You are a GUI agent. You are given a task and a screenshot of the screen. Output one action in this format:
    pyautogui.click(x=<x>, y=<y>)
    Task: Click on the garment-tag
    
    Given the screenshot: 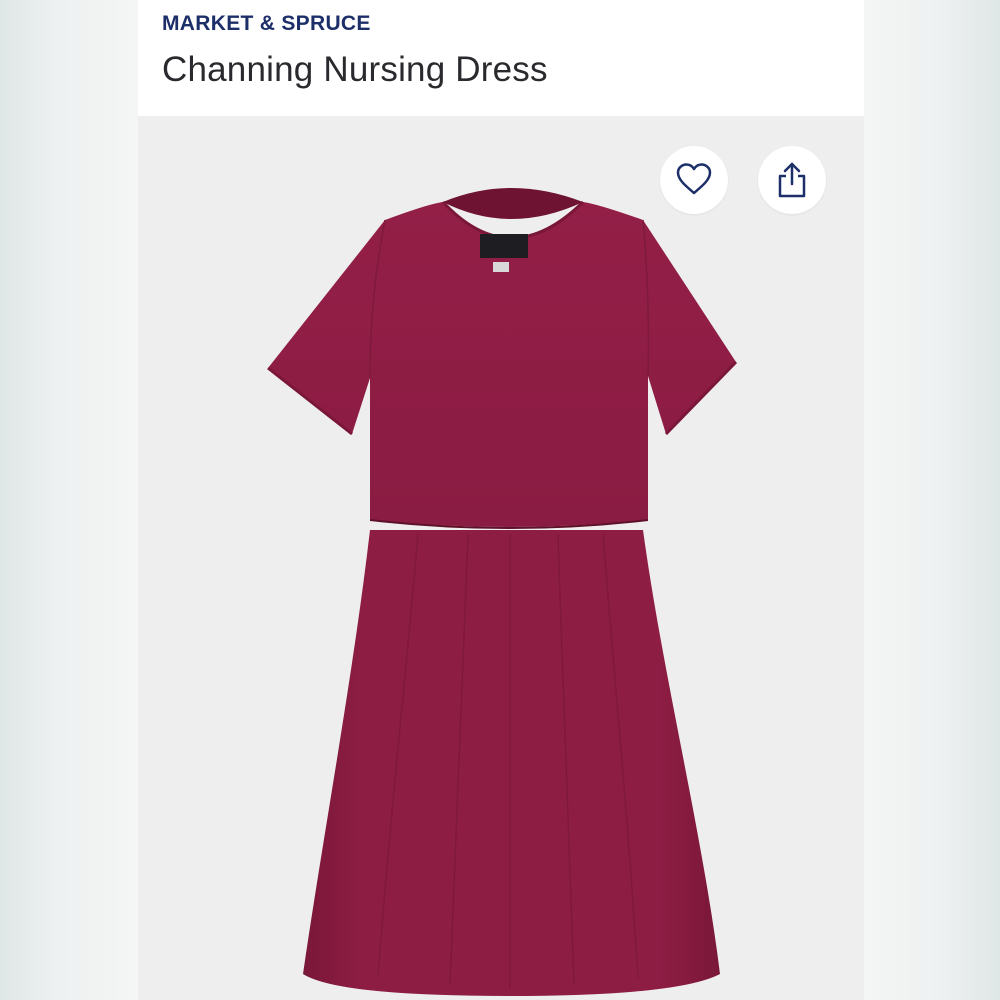 What is the action you would take?
    pyautogui.click(x=504, y=246)
    